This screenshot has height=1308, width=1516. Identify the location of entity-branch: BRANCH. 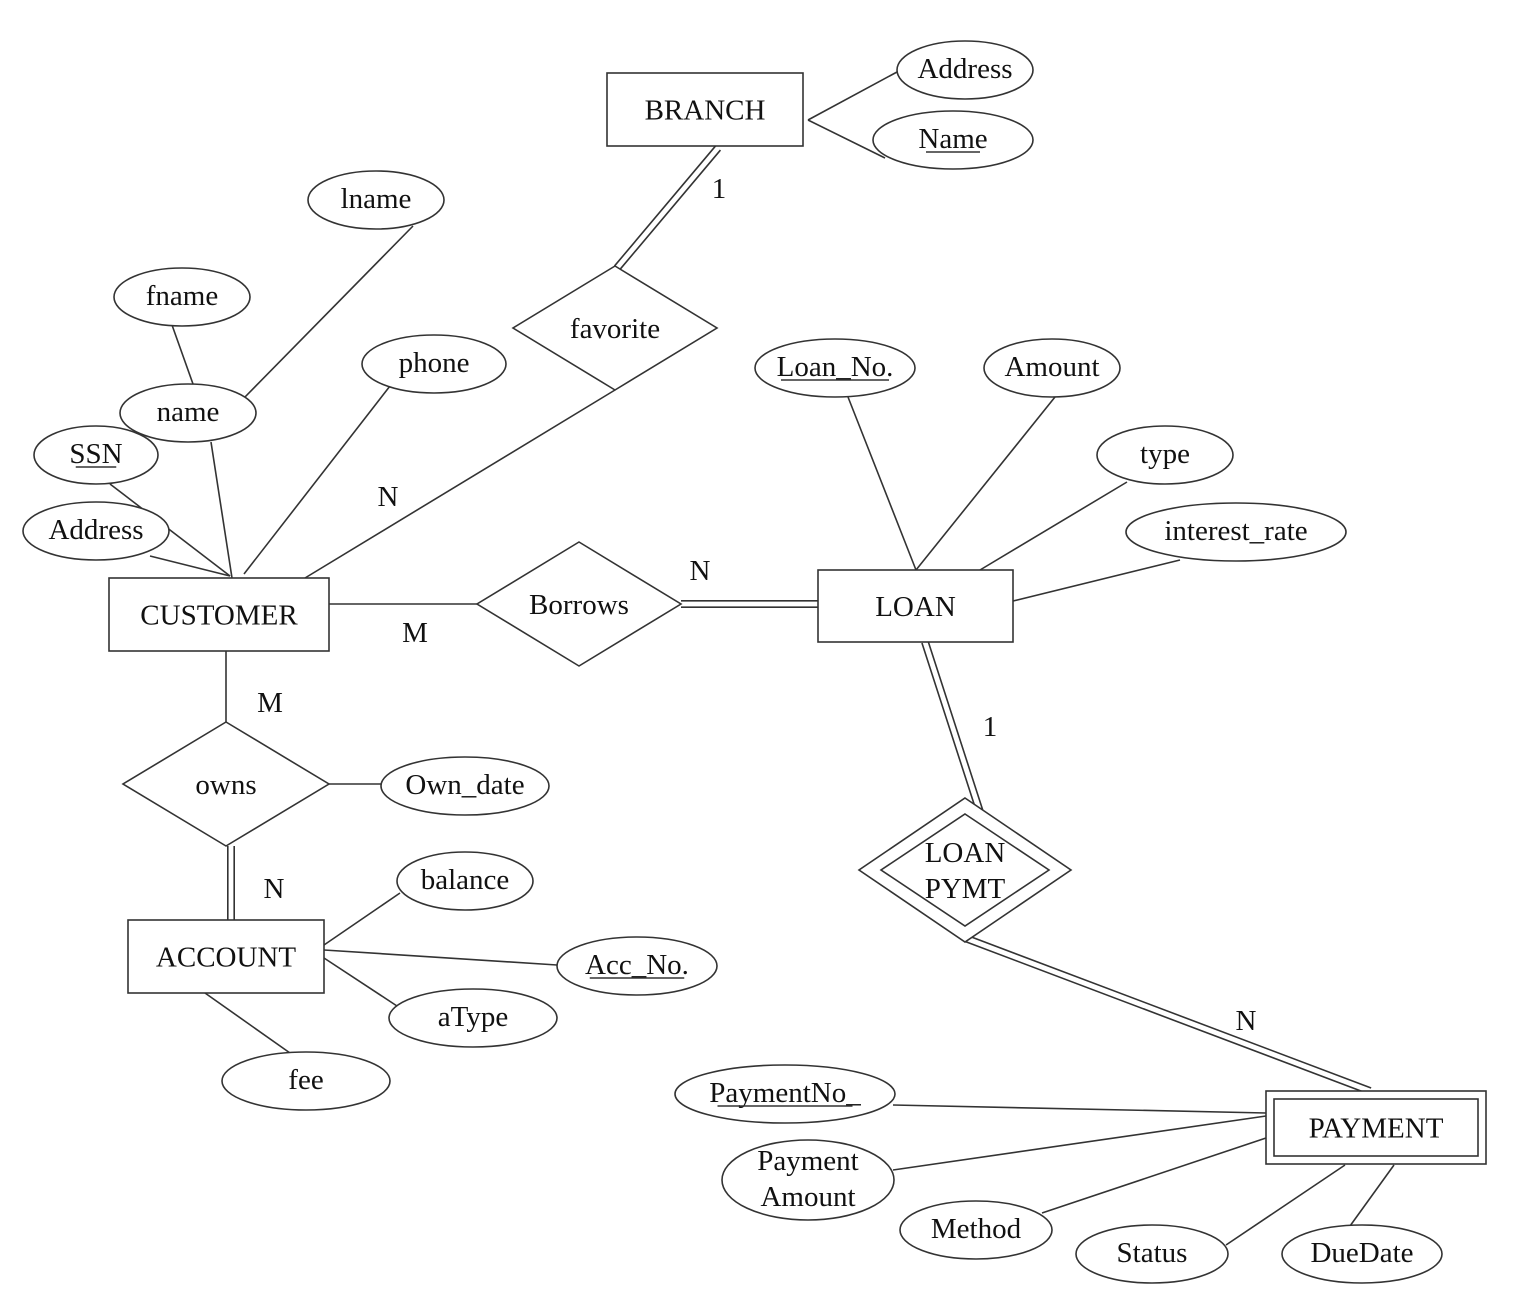
(705, 109).